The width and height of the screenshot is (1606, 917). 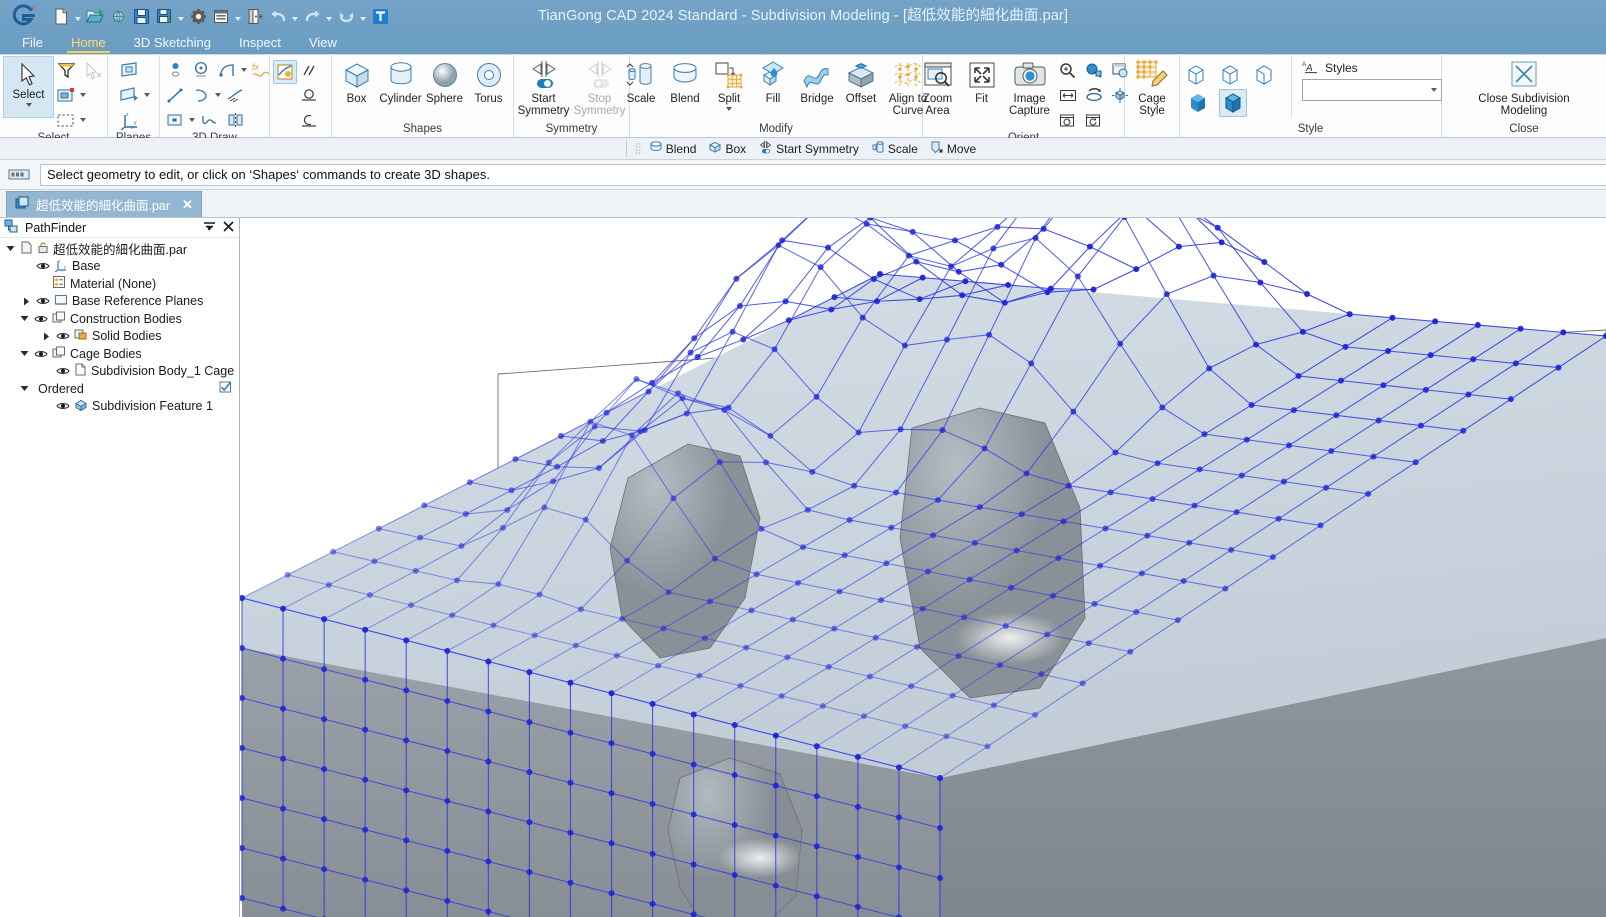 I want to click on parallel-relation-icon, so click(x=309, y=70).